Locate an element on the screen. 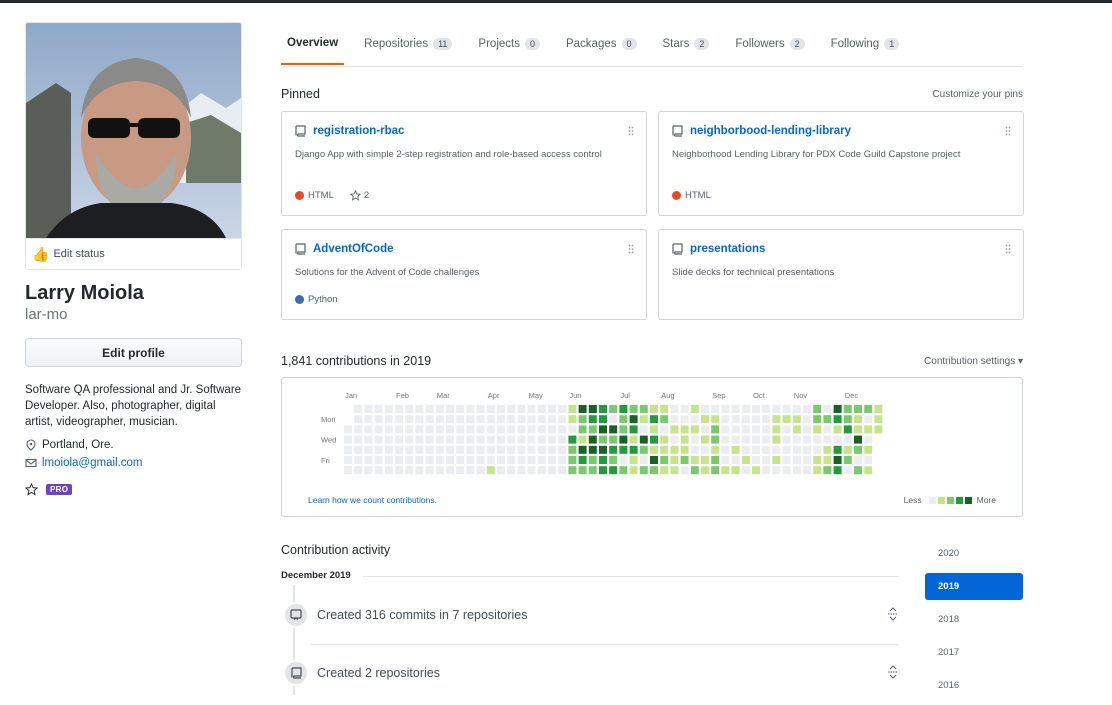  tab-stars: Stars 2 is located at coordinates (686, 43).